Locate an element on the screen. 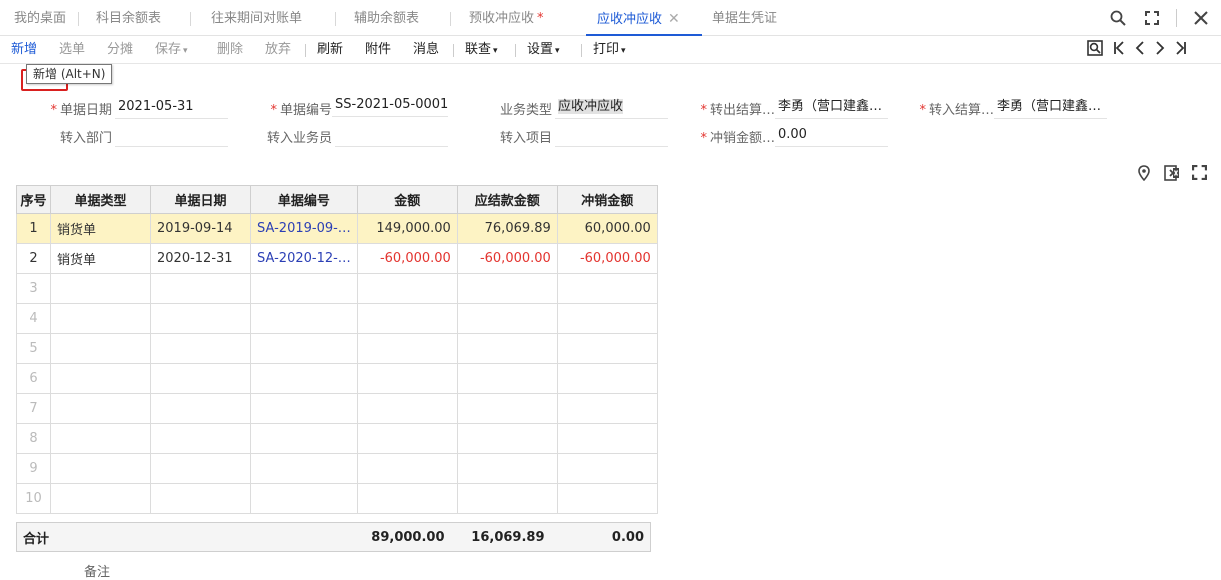 The height and width of the screenshot is (580, 1221). col-header-no: 单据编号 is located at coordinates (304, 199).